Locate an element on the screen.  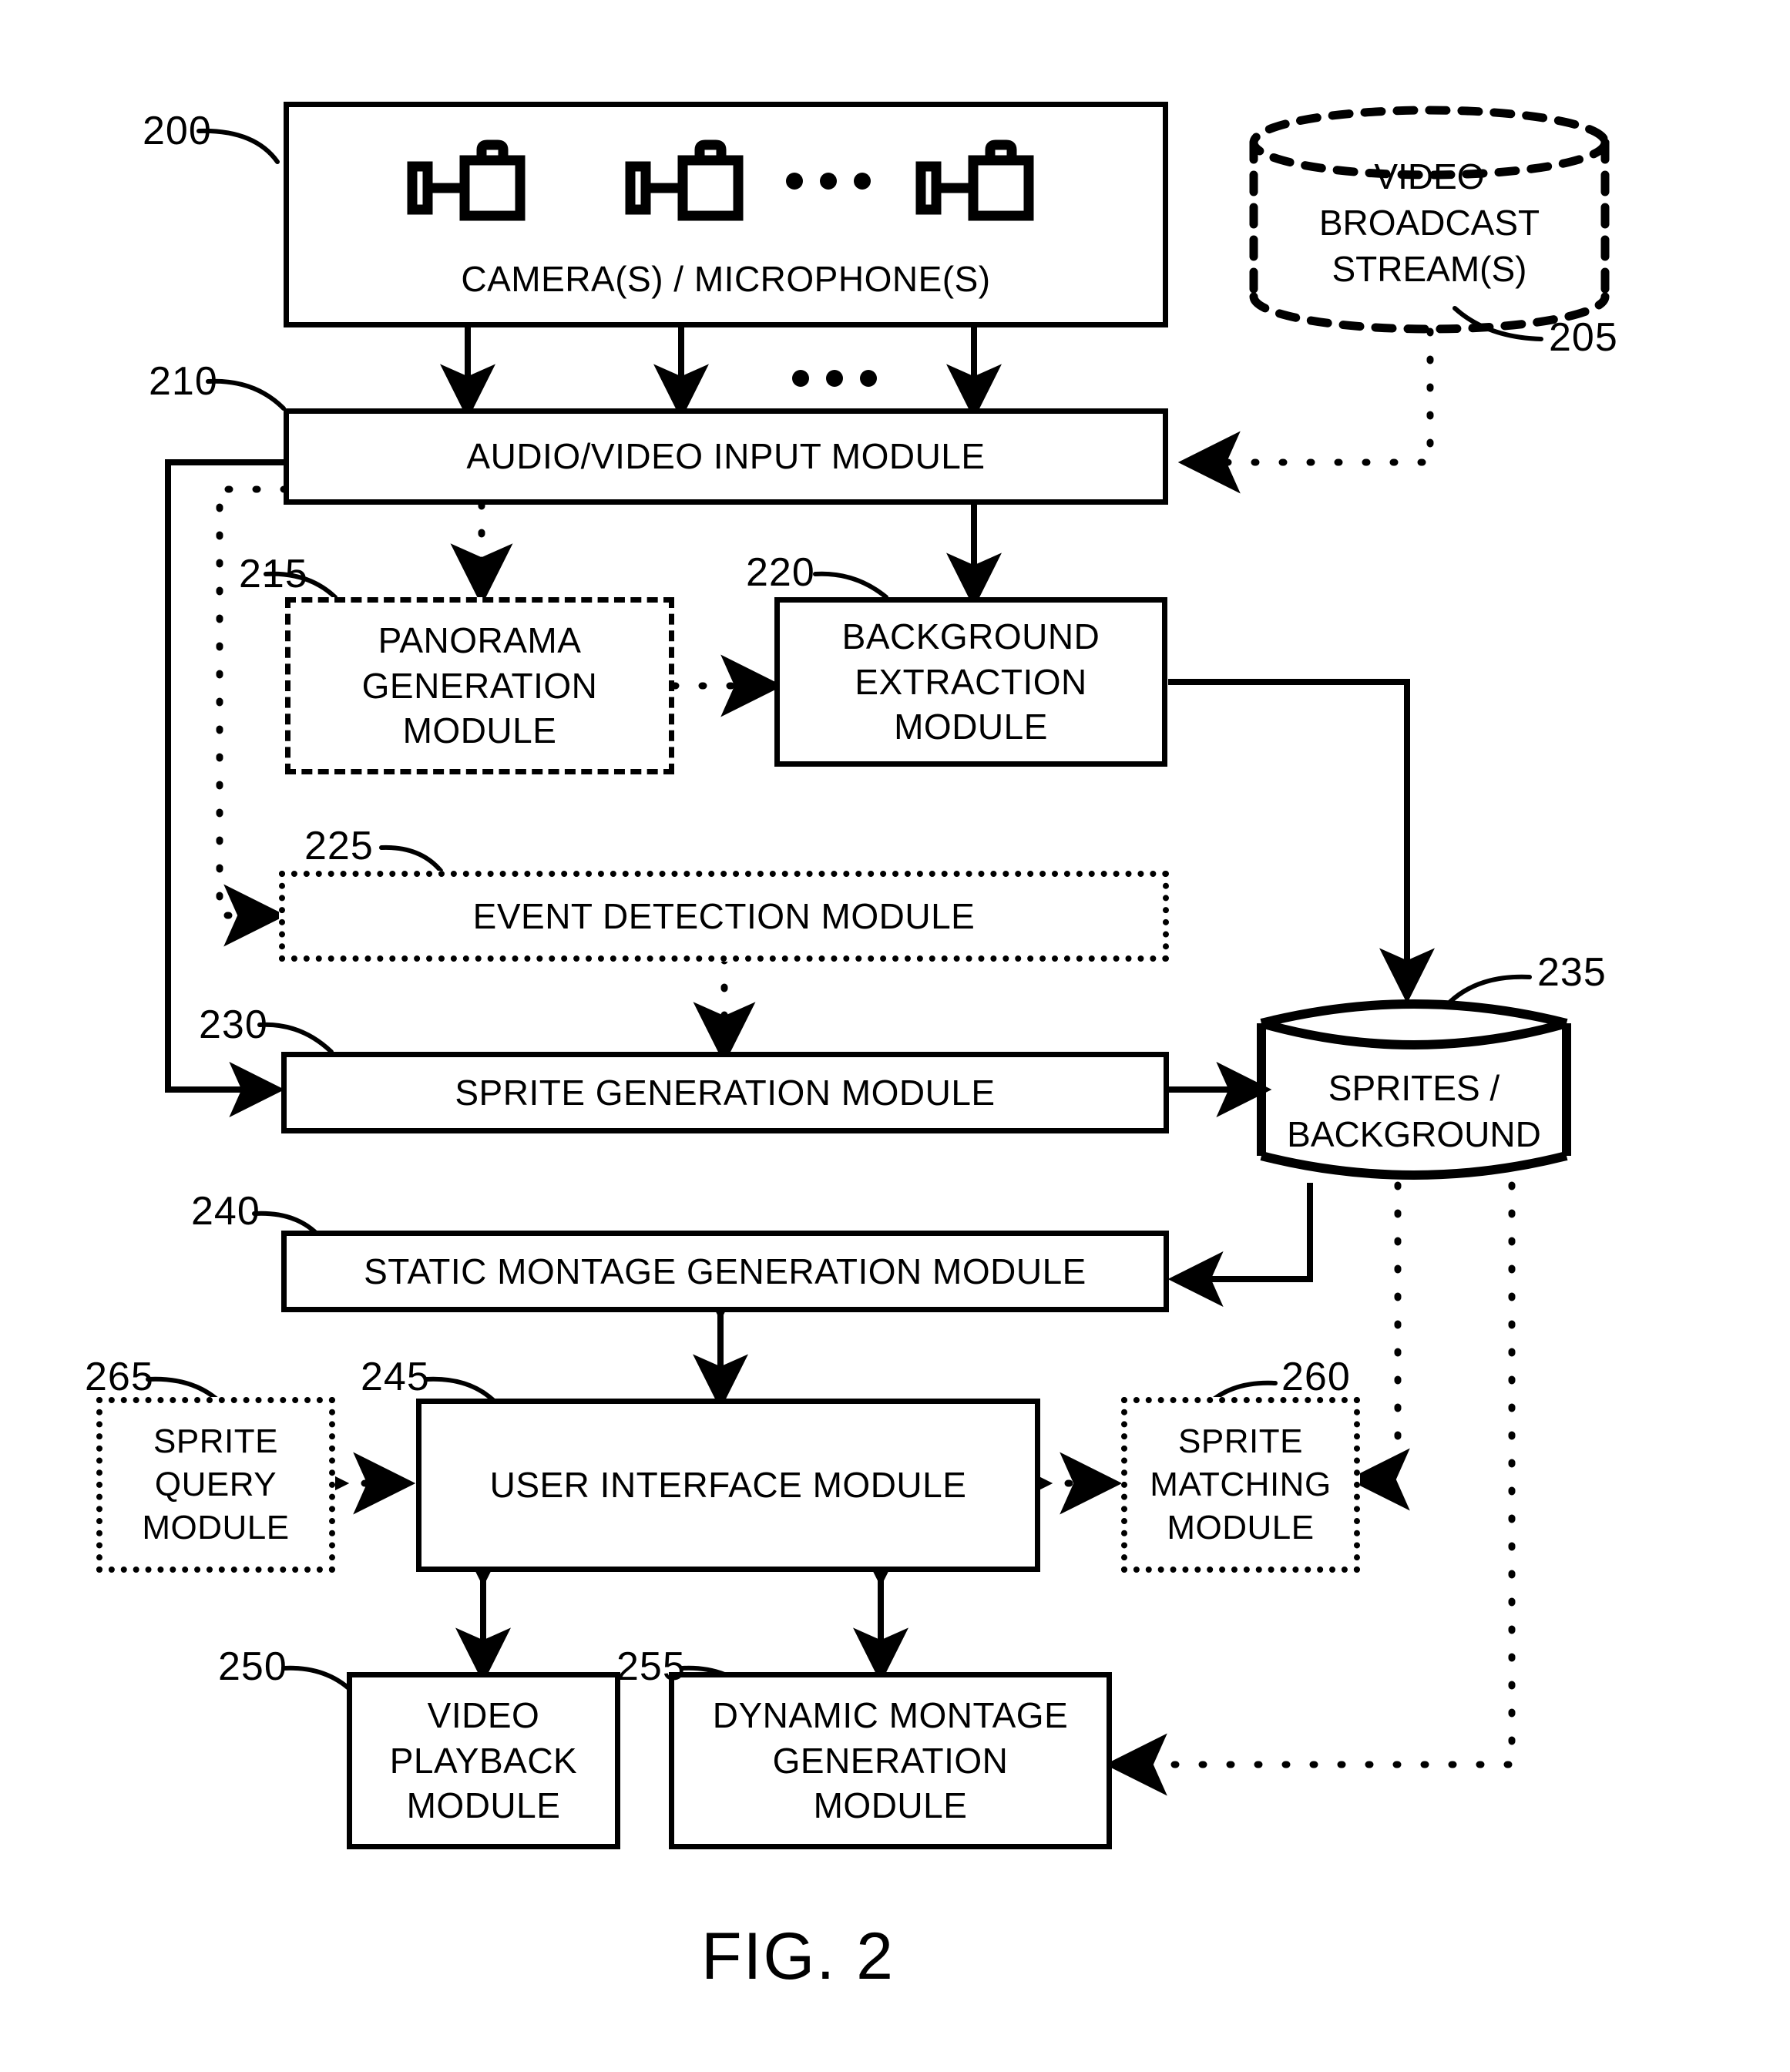
video-playback-module: VIDEO PLAYBACK MODULE is located at coordinates (483, 1760).